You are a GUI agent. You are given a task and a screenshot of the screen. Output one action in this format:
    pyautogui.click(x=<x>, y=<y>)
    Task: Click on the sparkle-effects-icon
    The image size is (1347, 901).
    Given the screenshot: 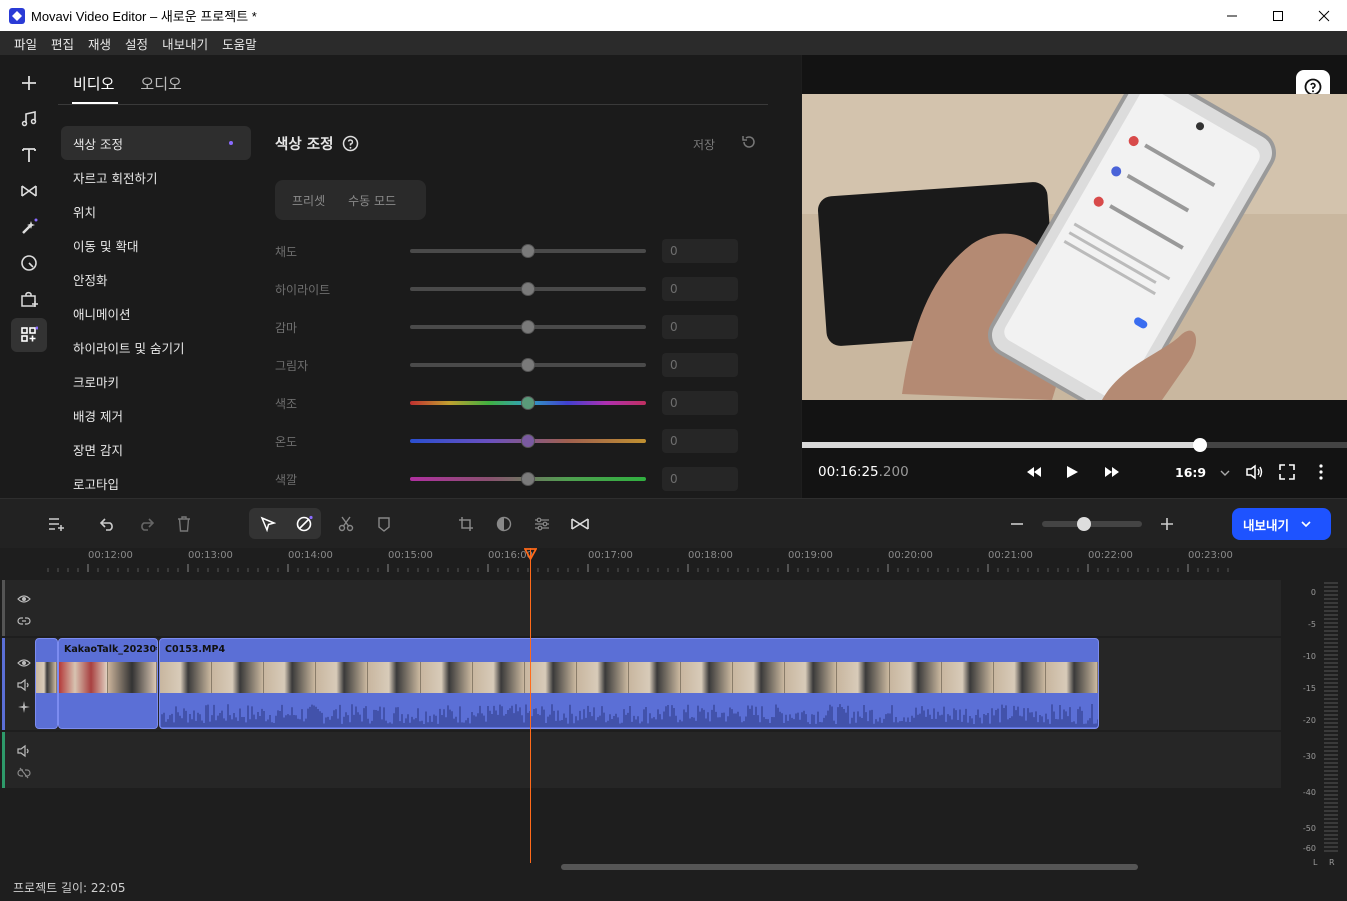 What is the action you would take?
    pyautogui.click(x=24, y=706)
    